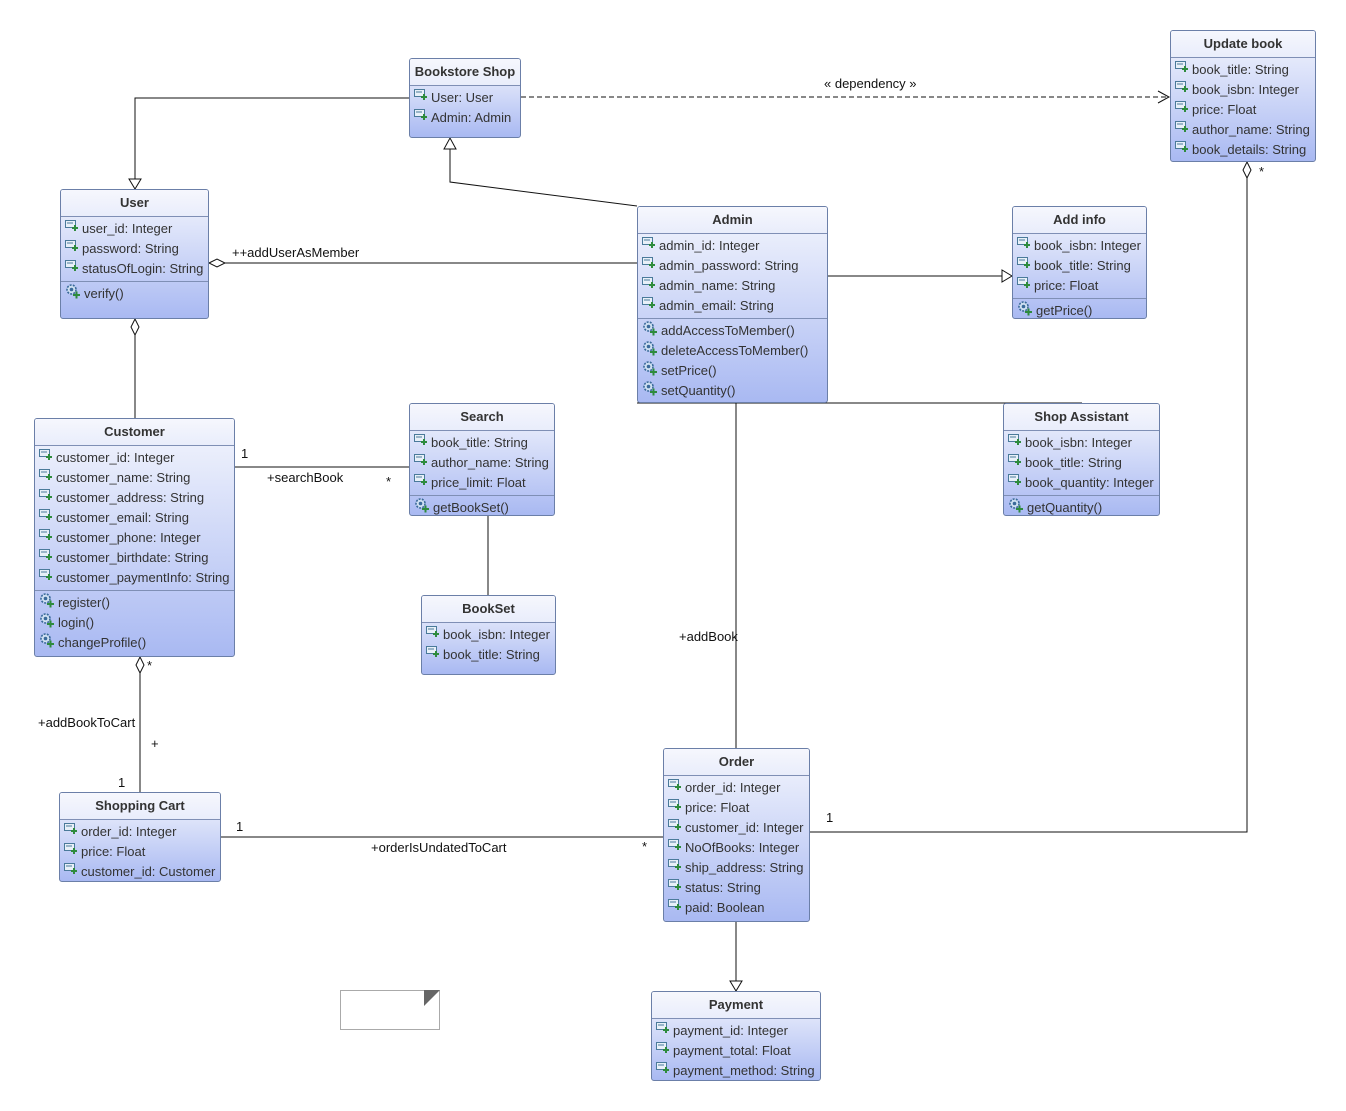 The width and height of the screenshot is (1346, 1111). Describe the element at coordinates (1081, 309) in the screenshot. I see `operation: getPrice()` at that location.